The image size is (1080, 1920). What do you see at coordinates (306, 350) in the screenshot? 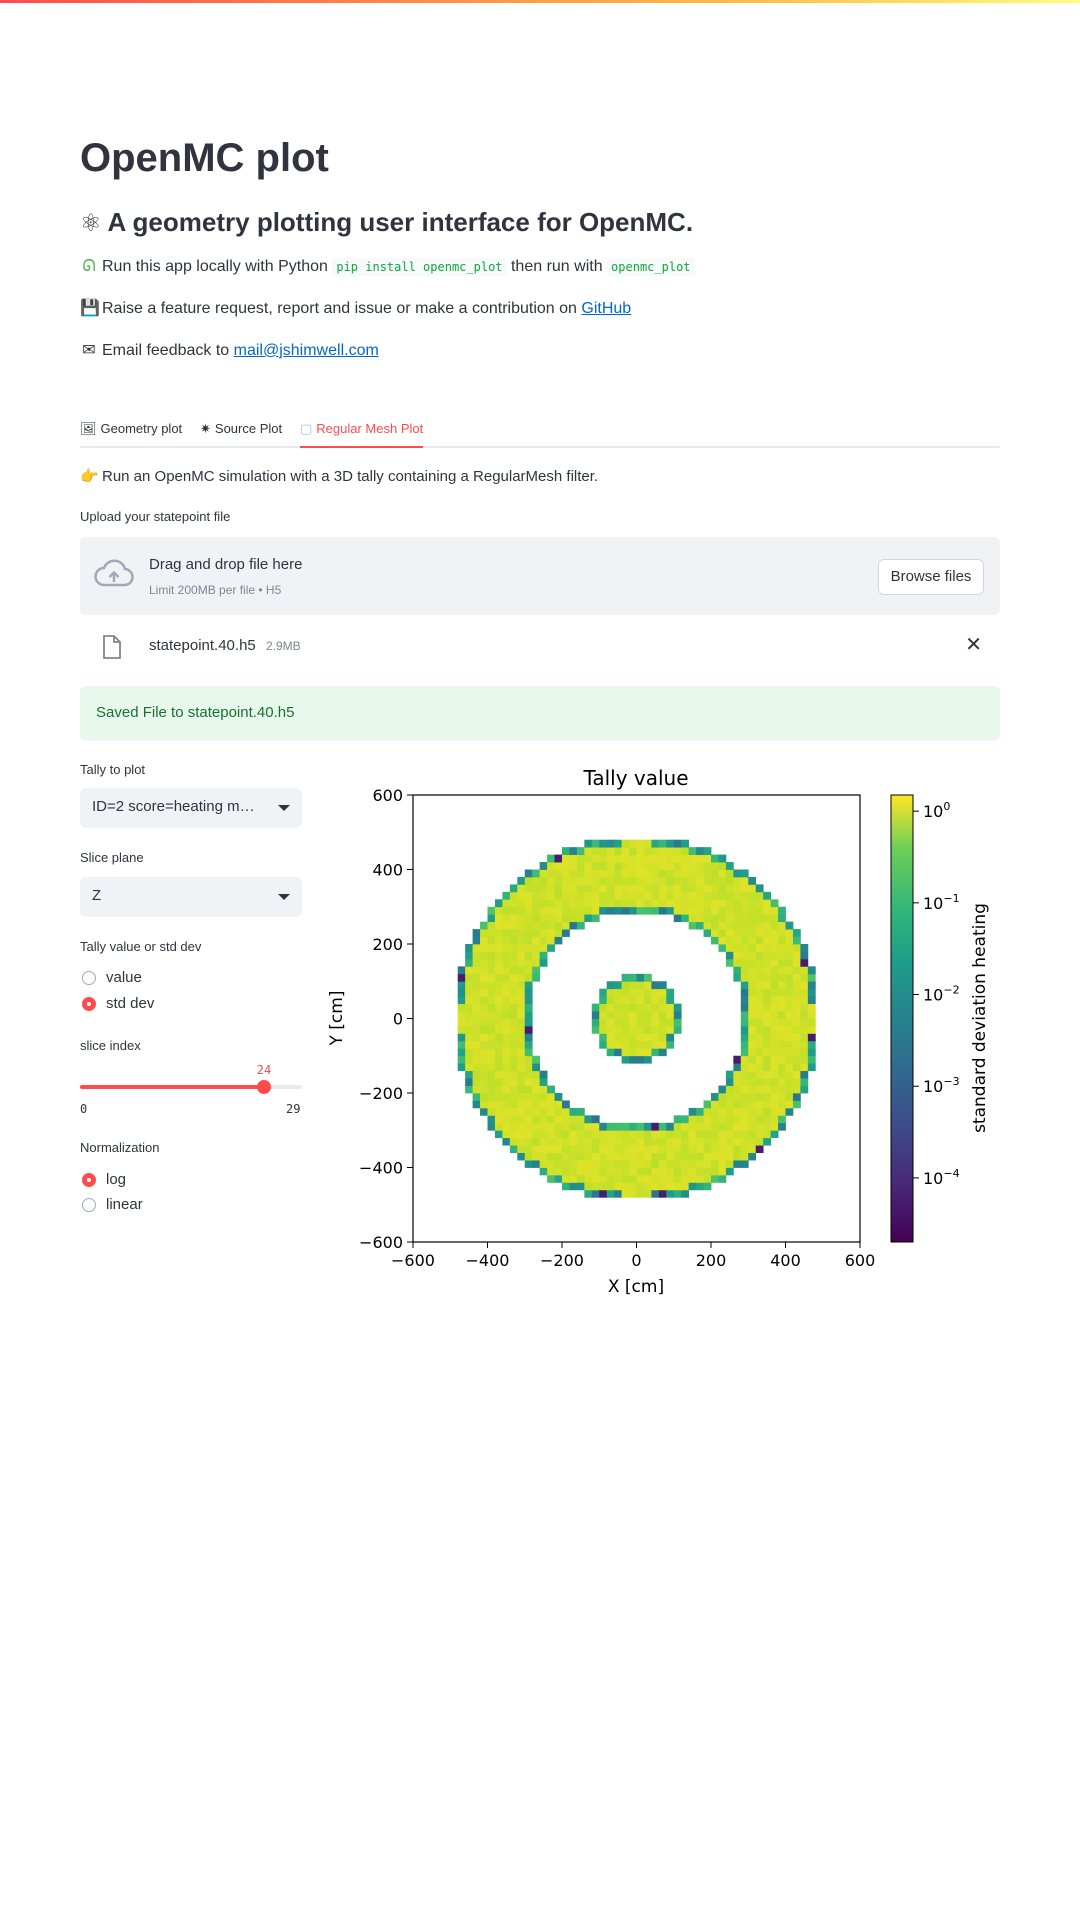
I see `email-link: mail@jshimwell.com` at bounding box center [306, 350].